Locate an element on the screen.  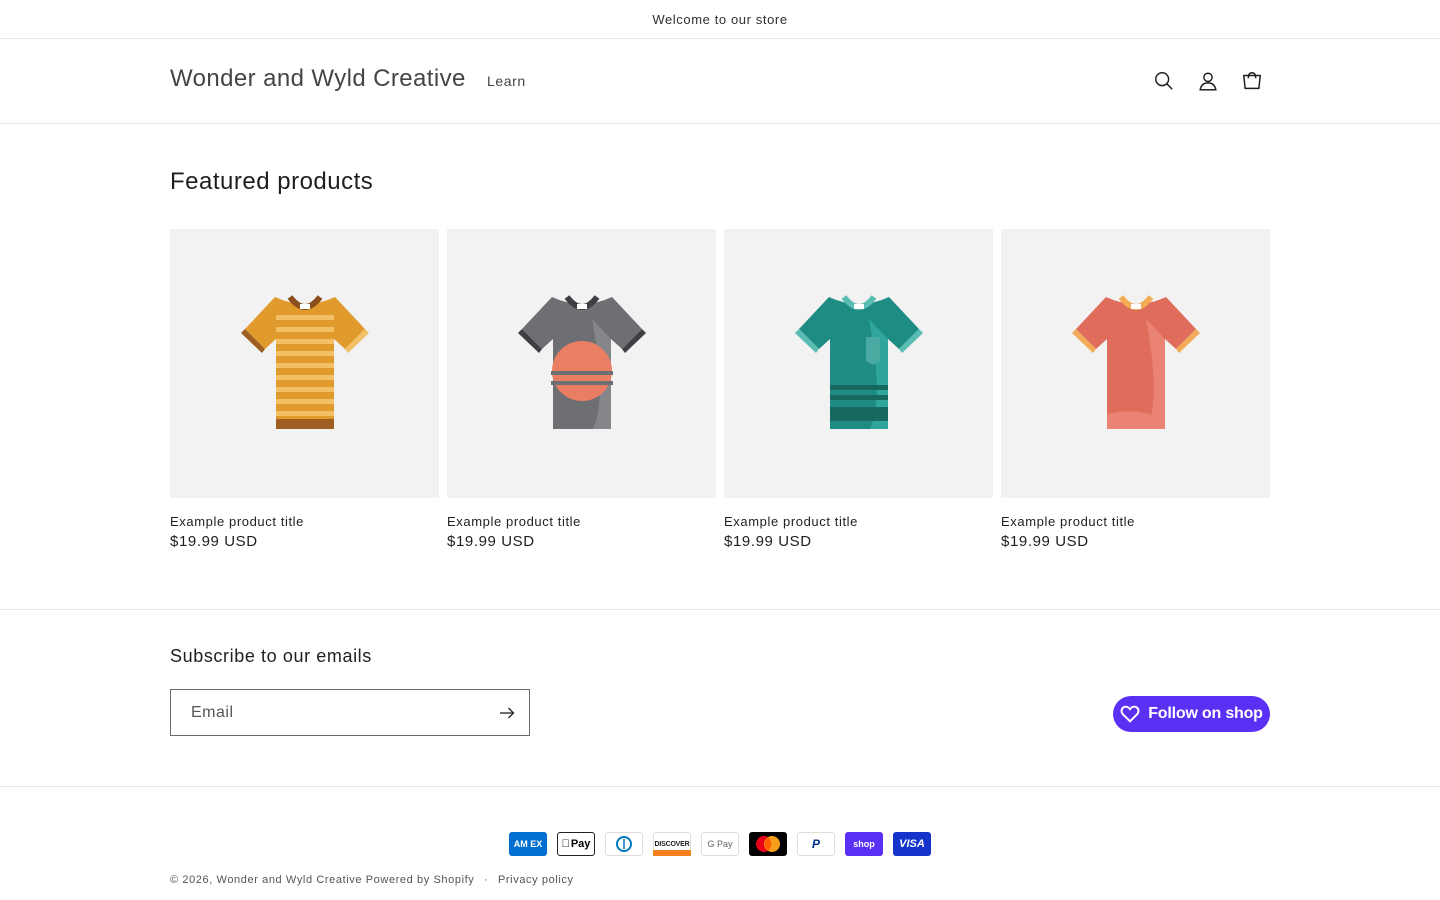
powered-by-shopify-link: Powered by Shopify is located at coordinates (420, 880).